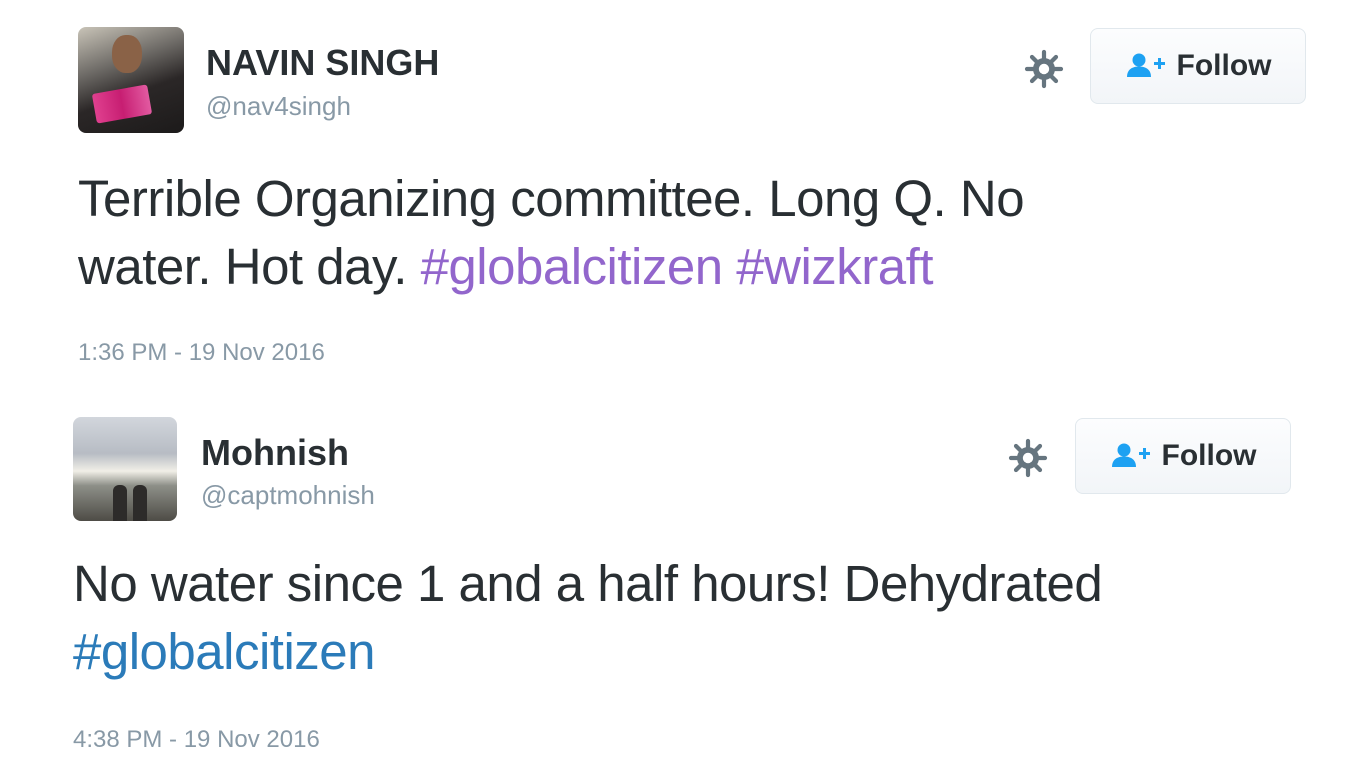  I want to click on timestamp: 1:36 PM - 19 Nov 2016, so click(201, 353).